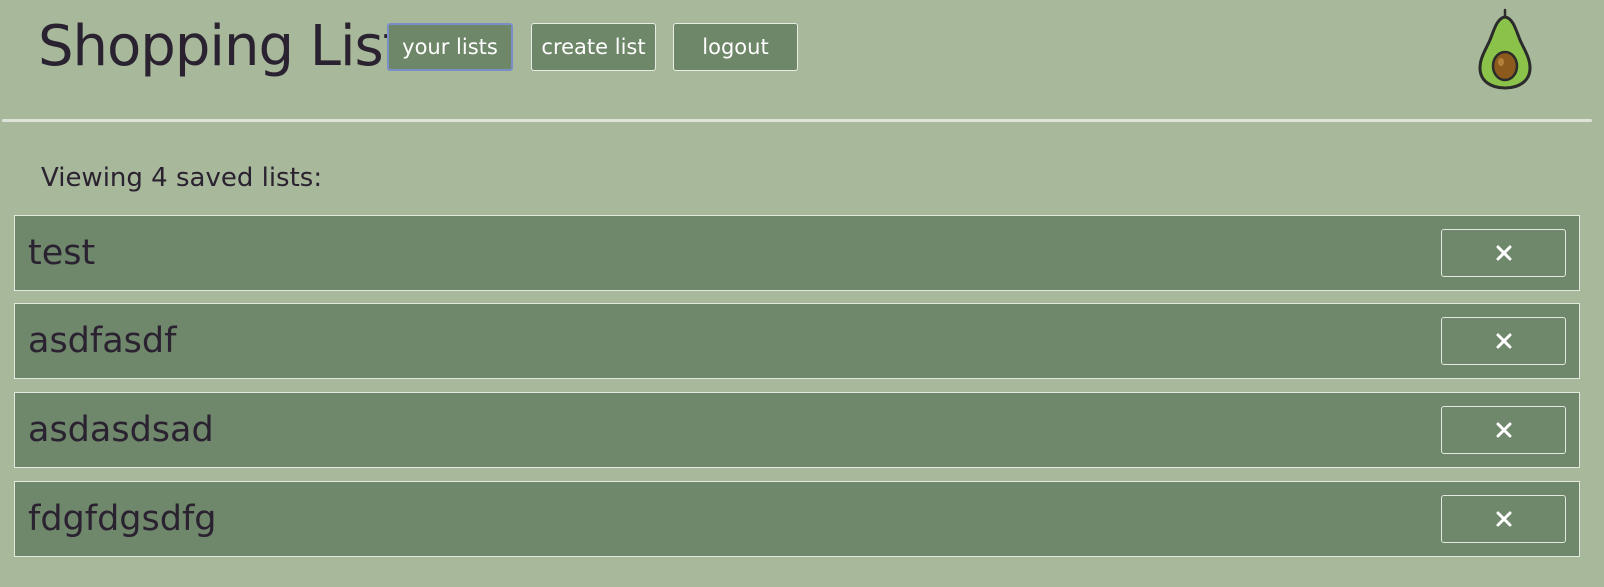  I want to click on avocado-icon, so click(1505, 49).